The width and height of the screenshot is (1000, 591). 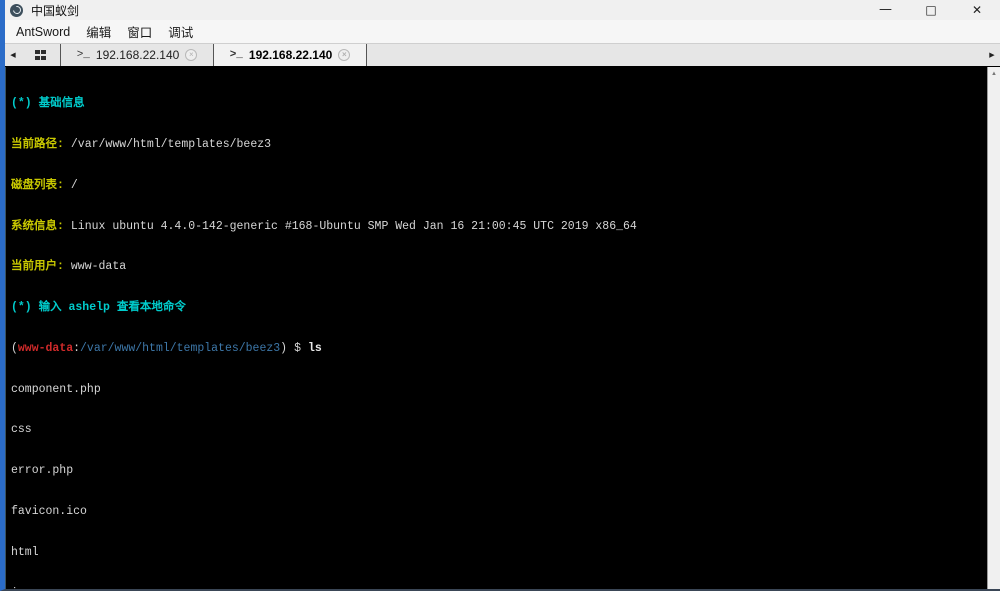 What do you see at coordinates (55, 10) in the screenshot?
I see `window-title: 中国蚁剑` at bounding box center [55, 10].